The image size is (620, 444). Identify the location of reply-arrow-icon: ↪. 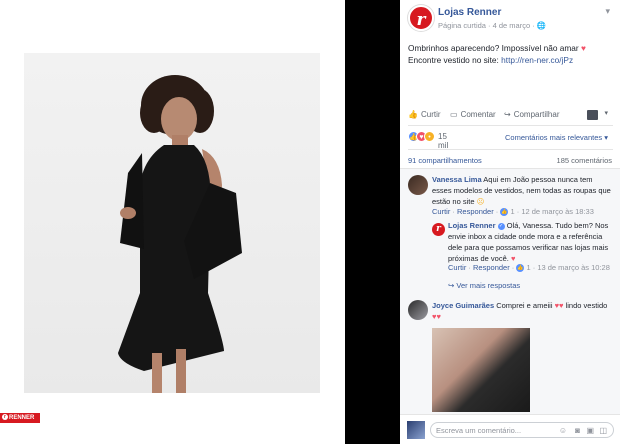
(451, 285).